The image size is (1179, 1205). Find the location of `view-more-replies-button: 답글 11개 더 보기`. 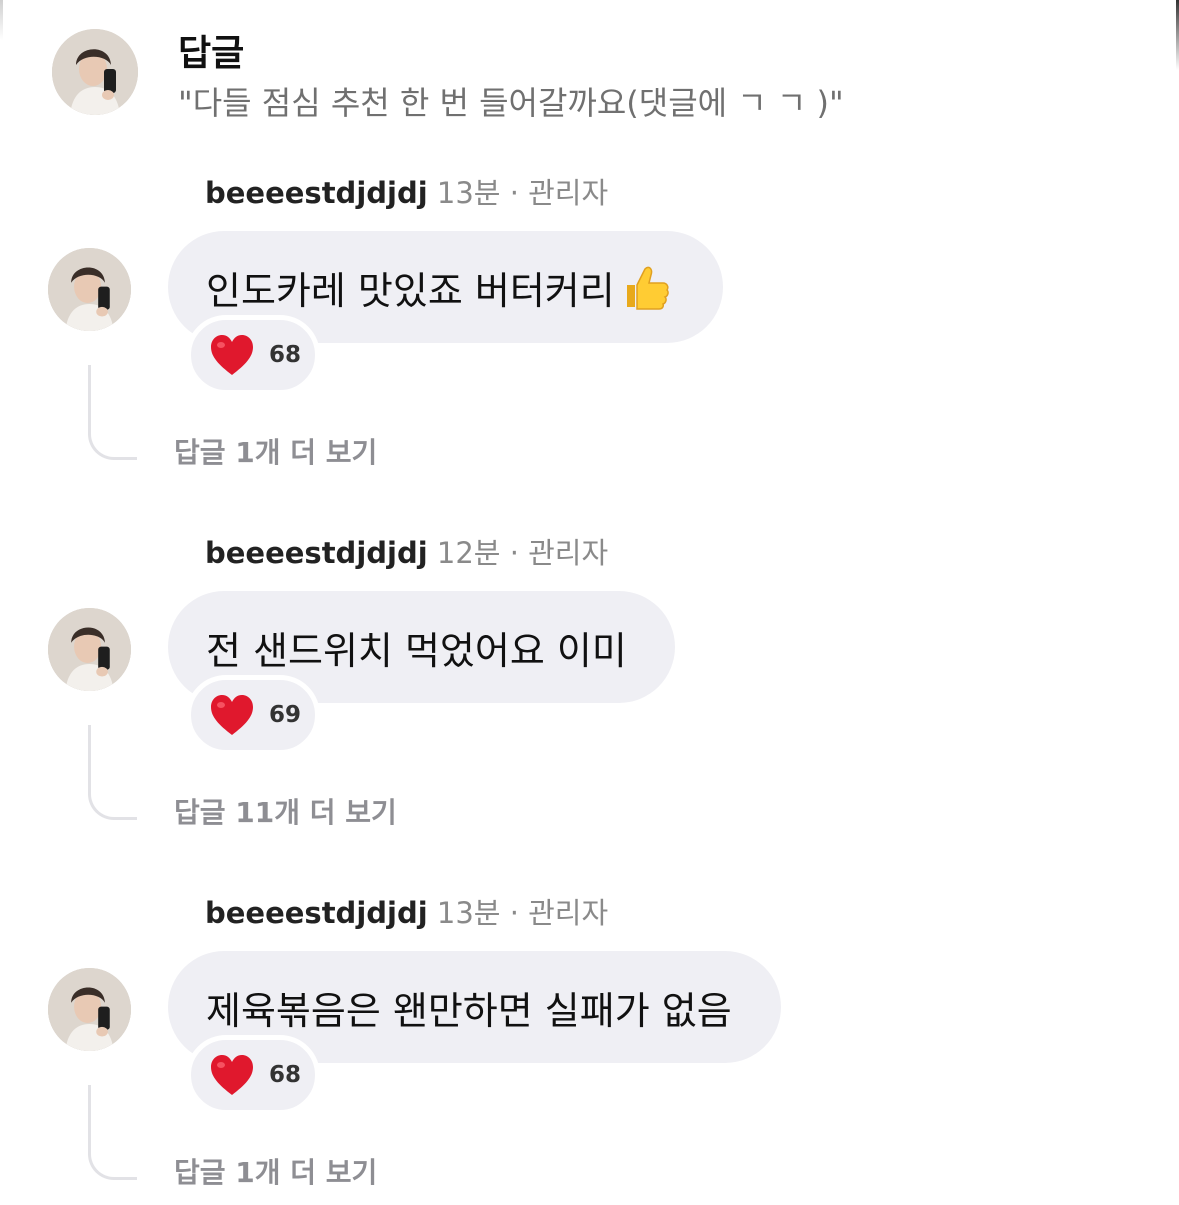

view-more-replies-button: 답글 11개 더 보기 is located at coordinates (285, 811).